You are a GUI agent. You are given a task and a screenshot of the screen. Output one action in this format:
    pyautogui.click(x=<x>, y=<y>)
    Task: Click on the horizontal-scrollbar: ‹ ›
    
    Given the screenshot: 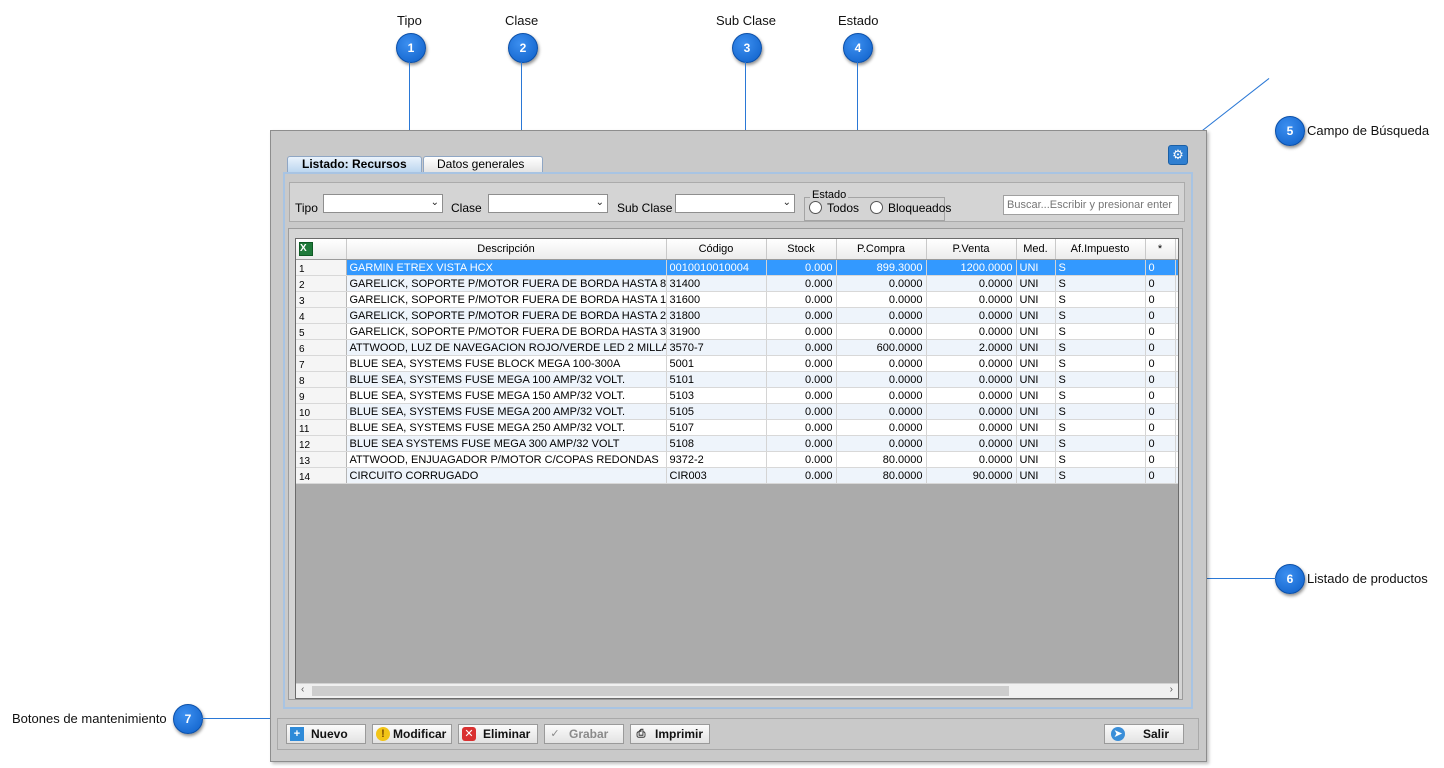 What is the action you would take?
    pyautogui.click(x=737, y=690)
    